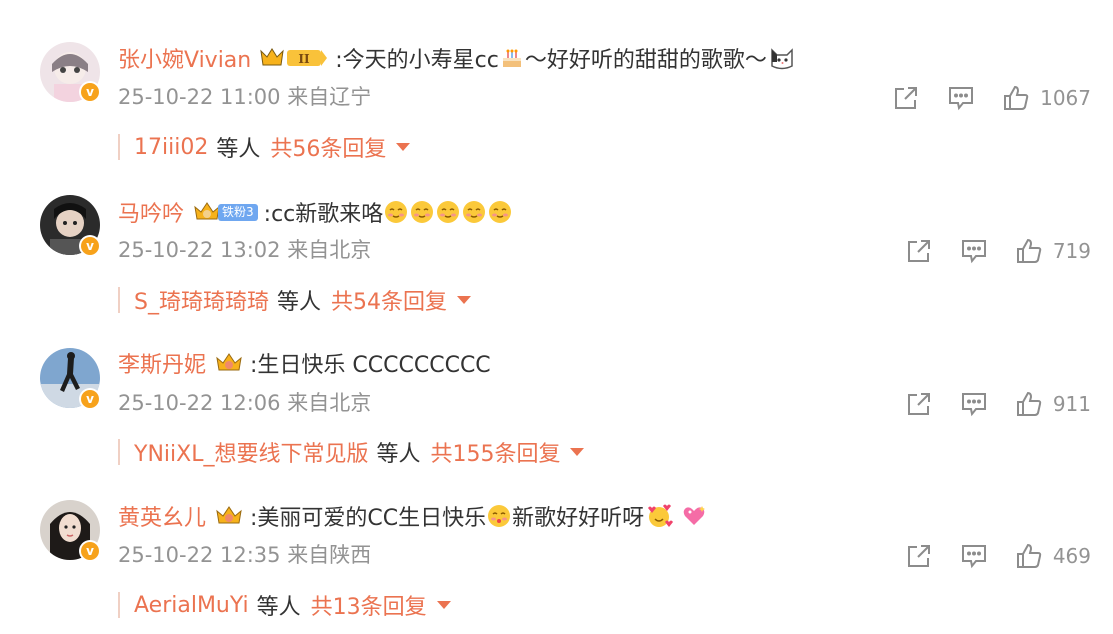 The image size is (1113, 634). Describe the element at coordinates (694, 516) in the screenshot. I see `sparkling-heart-icon` at that location.